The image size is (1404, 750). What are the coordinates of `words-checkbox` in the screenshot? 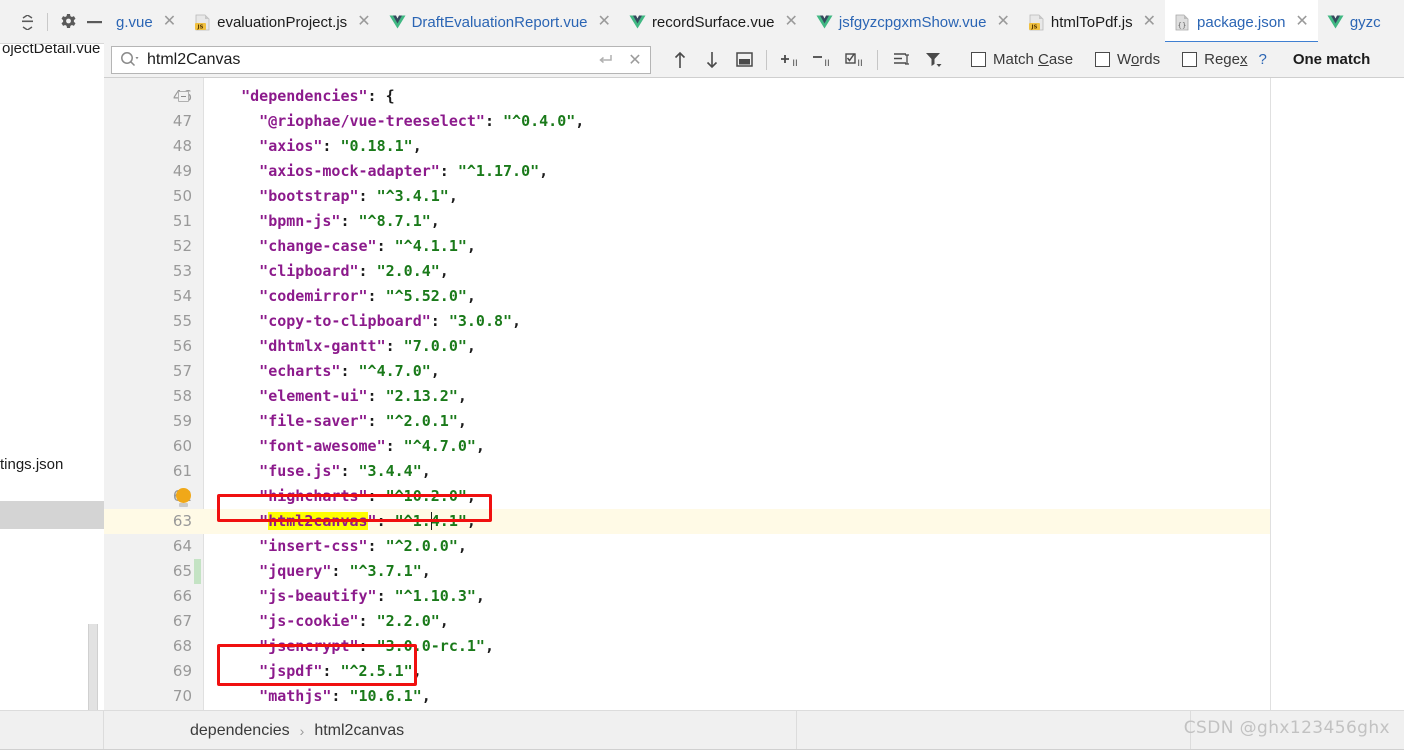 It's located at (1103, 59).